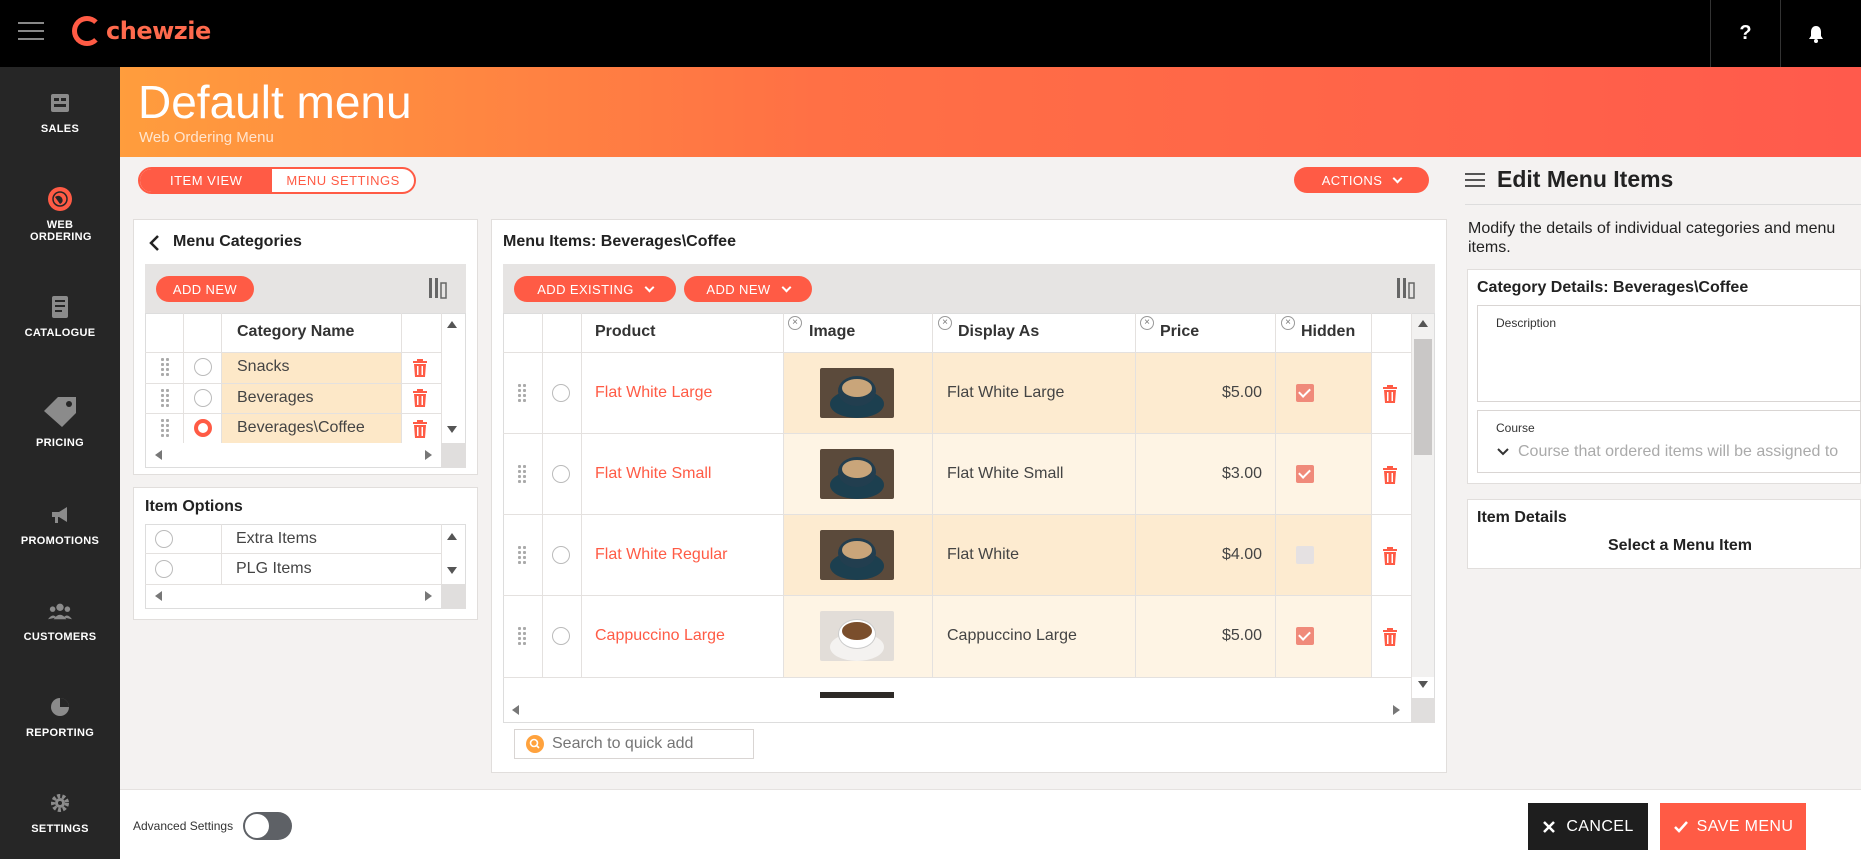 This screenshot has height=859, width=1861. I want to click on item-details-title: Item Details, so click(1522, 517).